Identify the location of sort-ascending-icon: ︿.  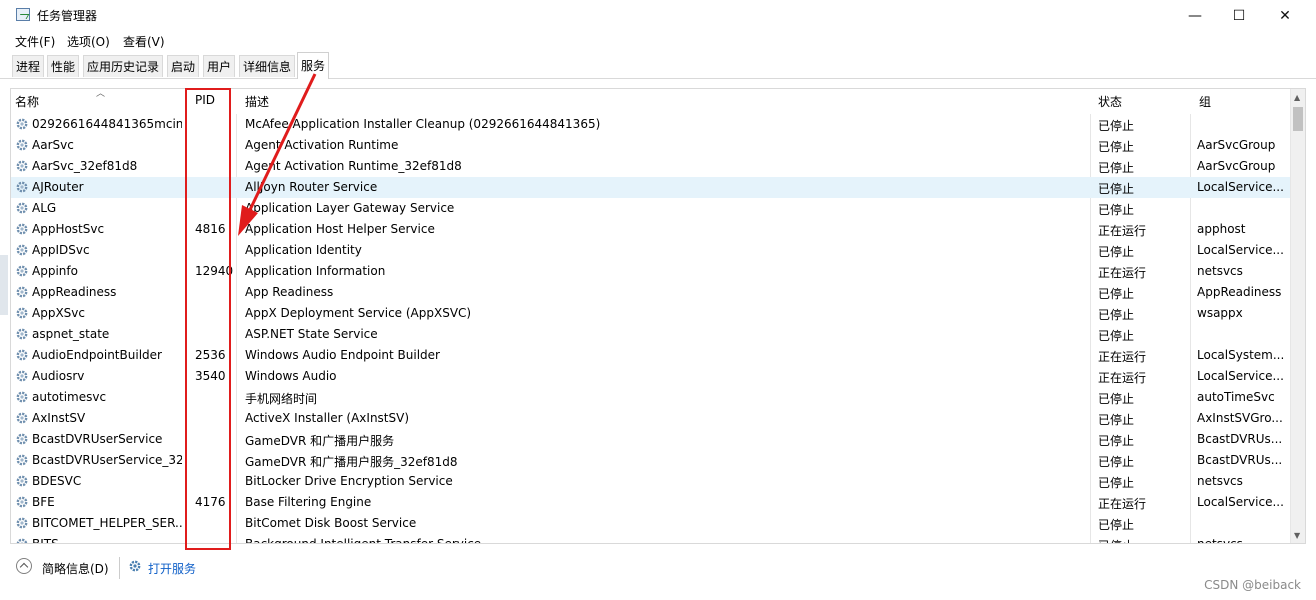
(101, 94).